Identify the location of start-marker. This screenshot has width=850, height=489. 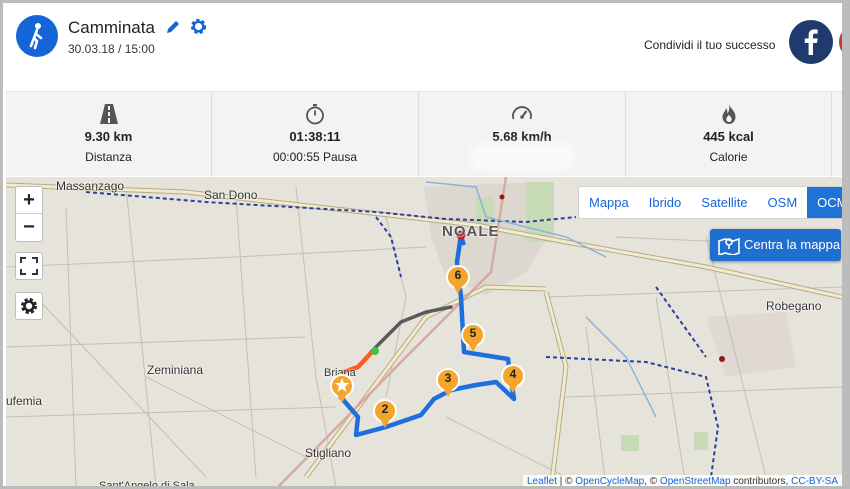
(342, 389).